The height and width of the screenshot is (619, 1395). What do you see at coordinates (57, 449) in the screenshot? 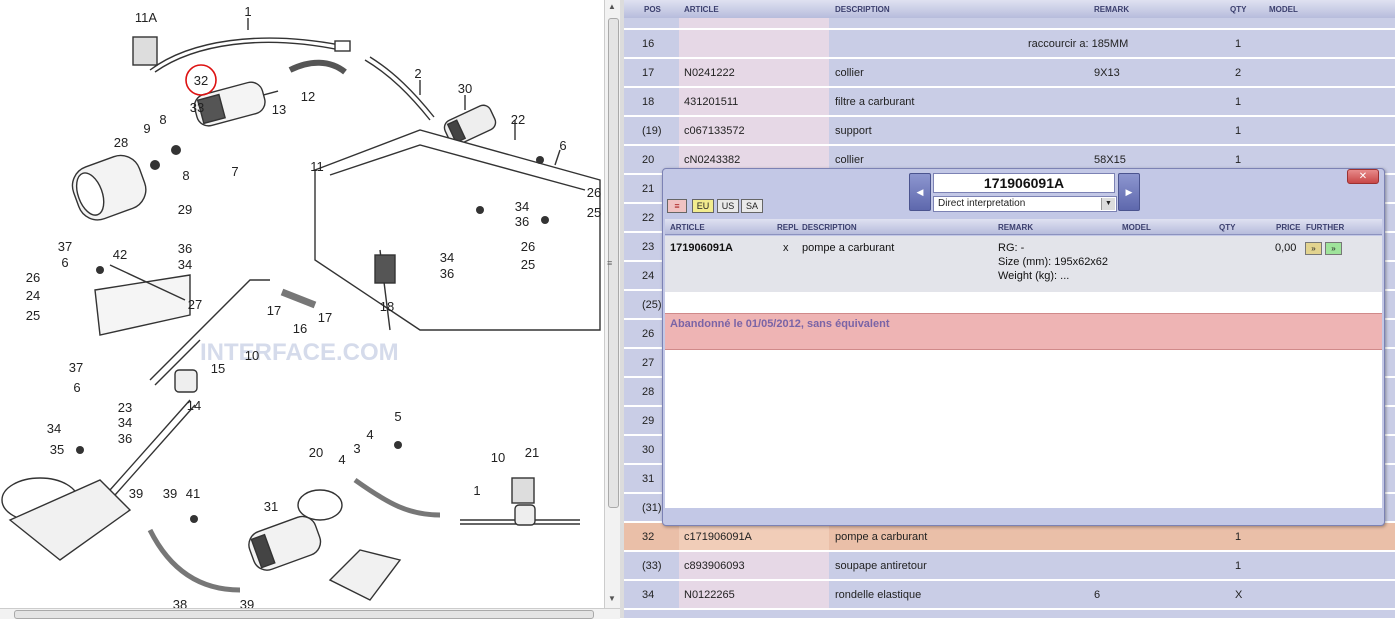
I see `callout-label: 35` at bounding box center [57, 449].